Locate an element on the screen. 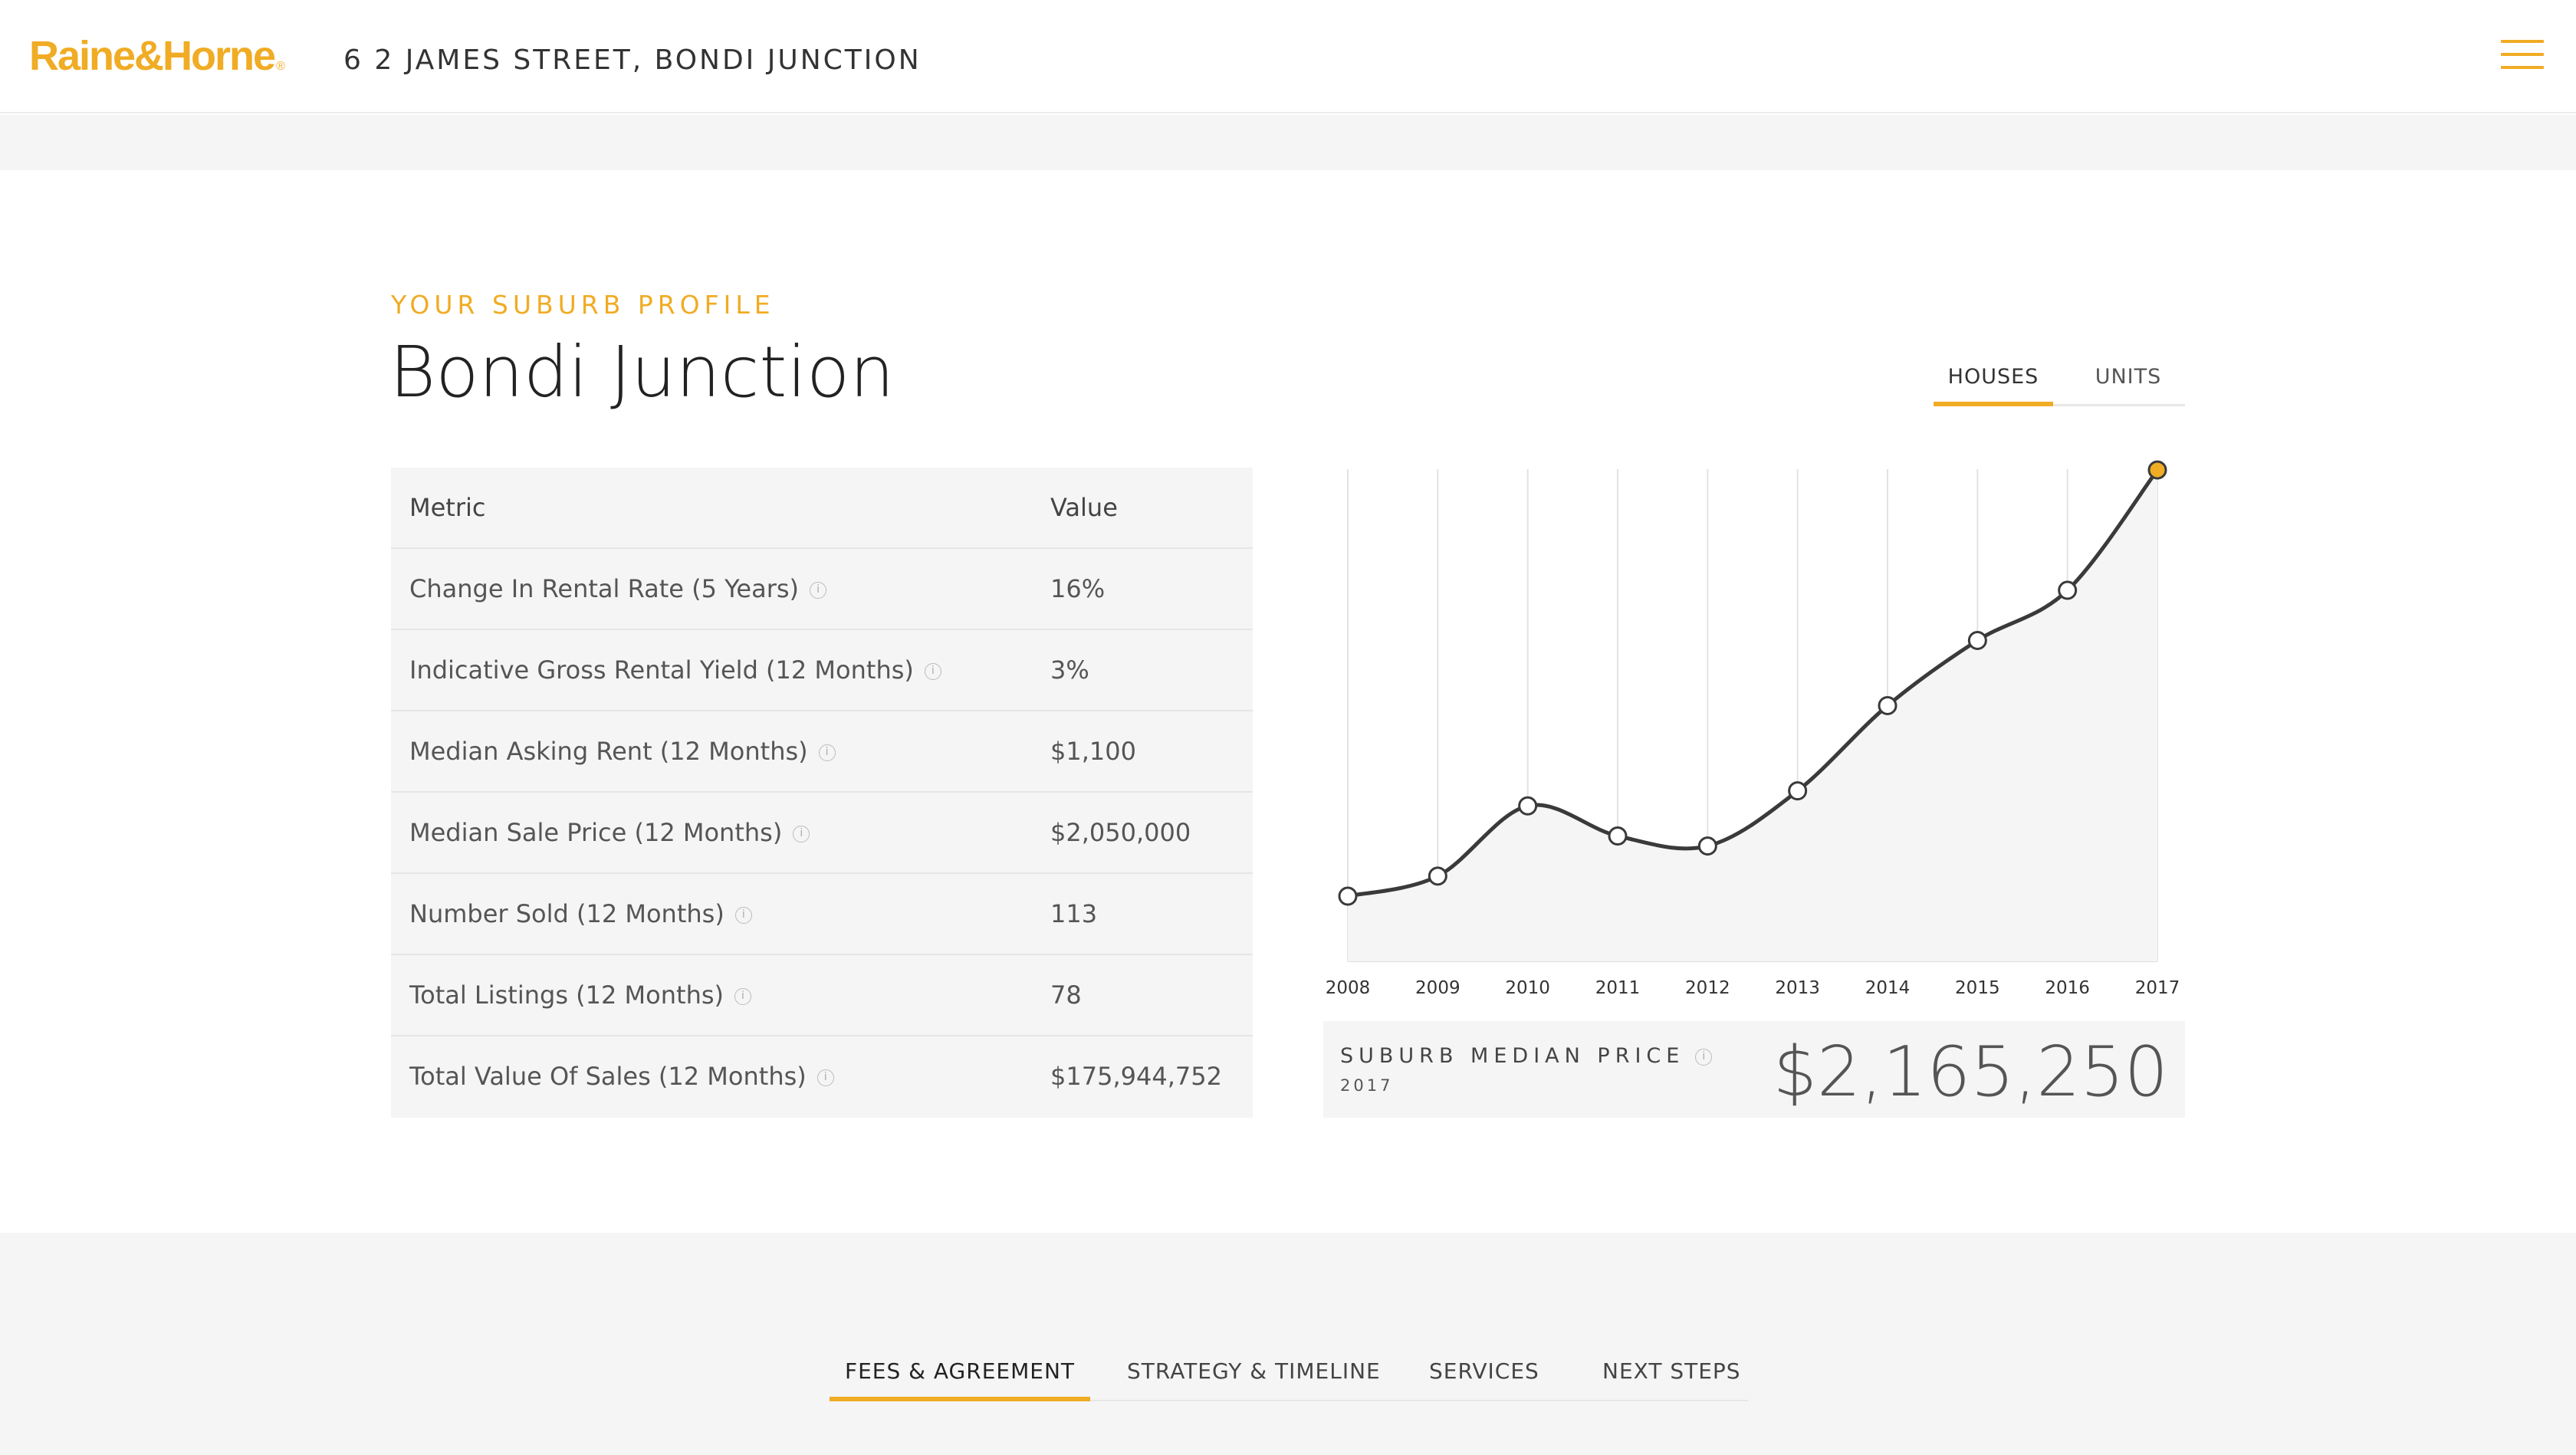  x-tick-label: 2010 is located at coordinates (1527, 987).